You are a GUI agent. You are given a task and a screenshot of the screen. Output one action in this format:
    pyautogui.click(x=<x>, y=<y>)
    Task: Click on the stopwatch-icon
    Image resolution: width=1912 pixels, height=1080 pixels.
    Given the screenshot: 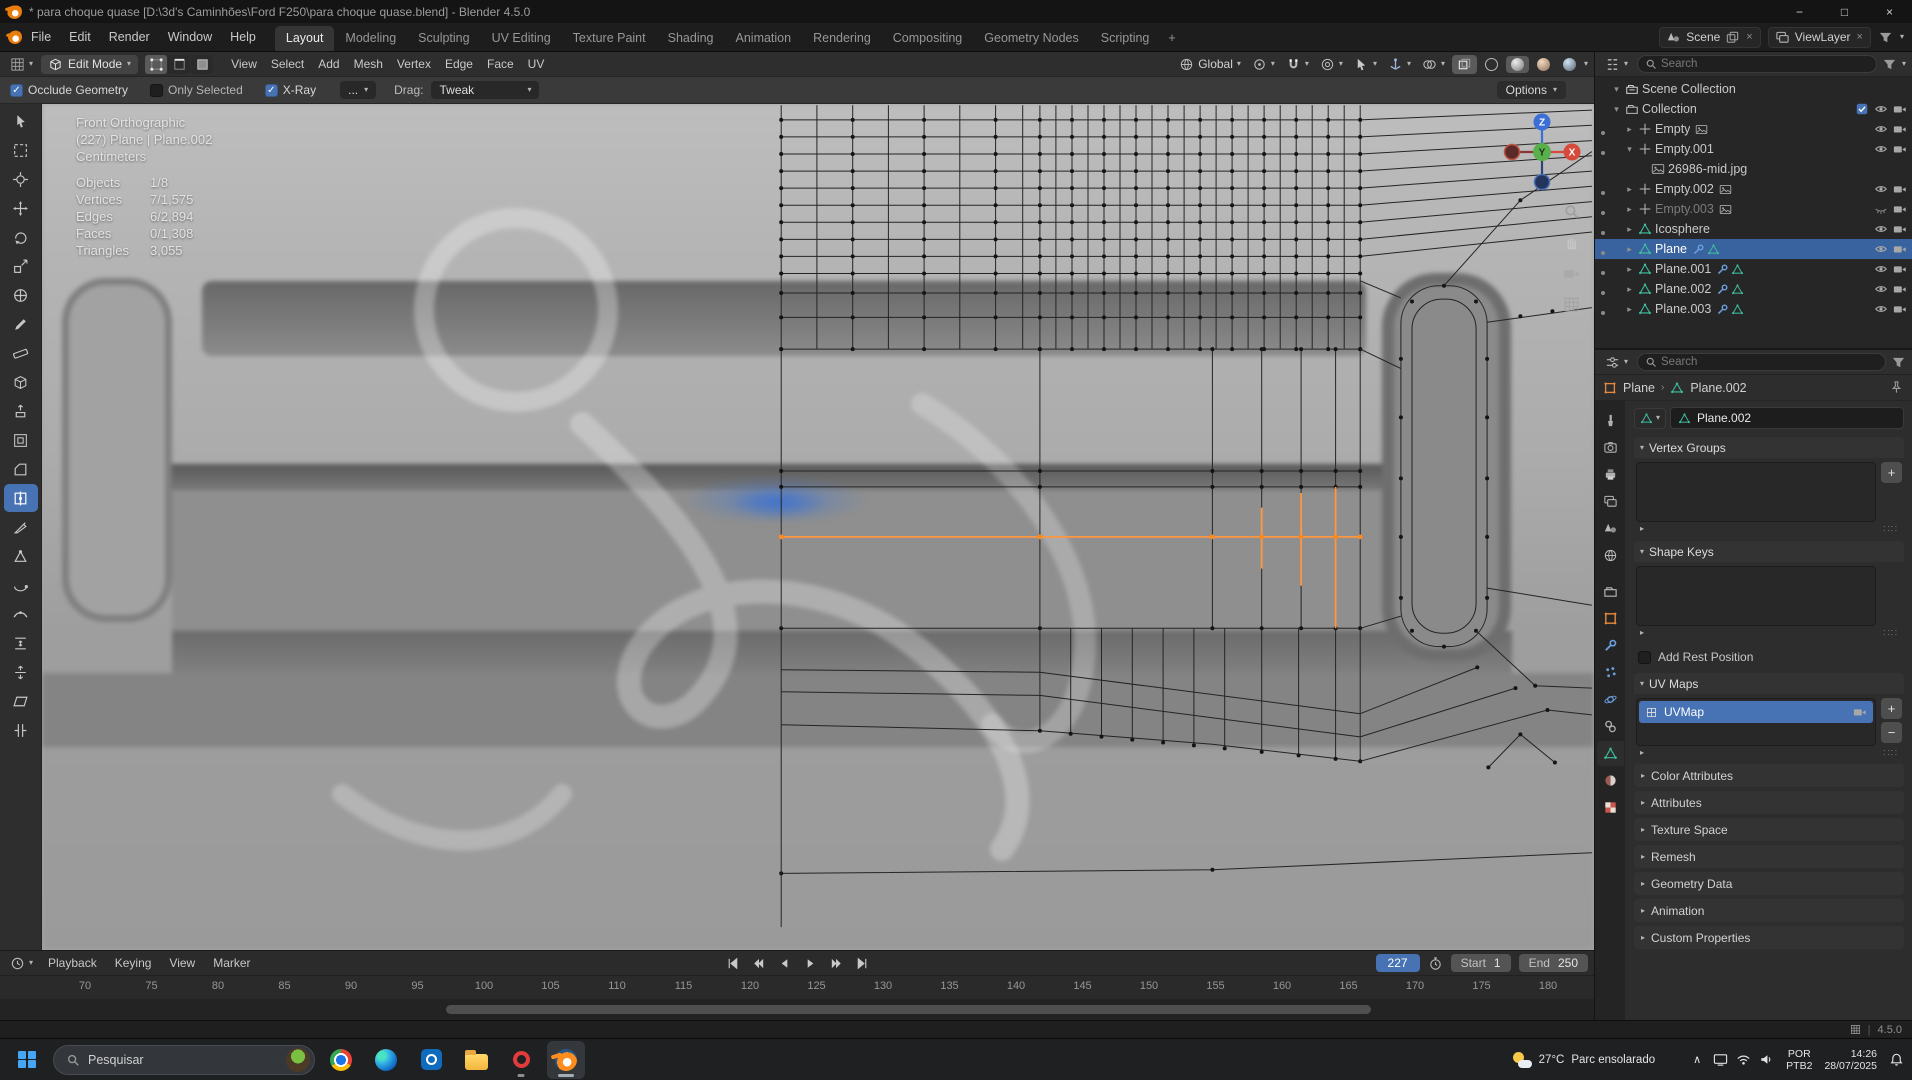 What is the action you would take?
    pyautogui.click(x=1435, y=963)
    